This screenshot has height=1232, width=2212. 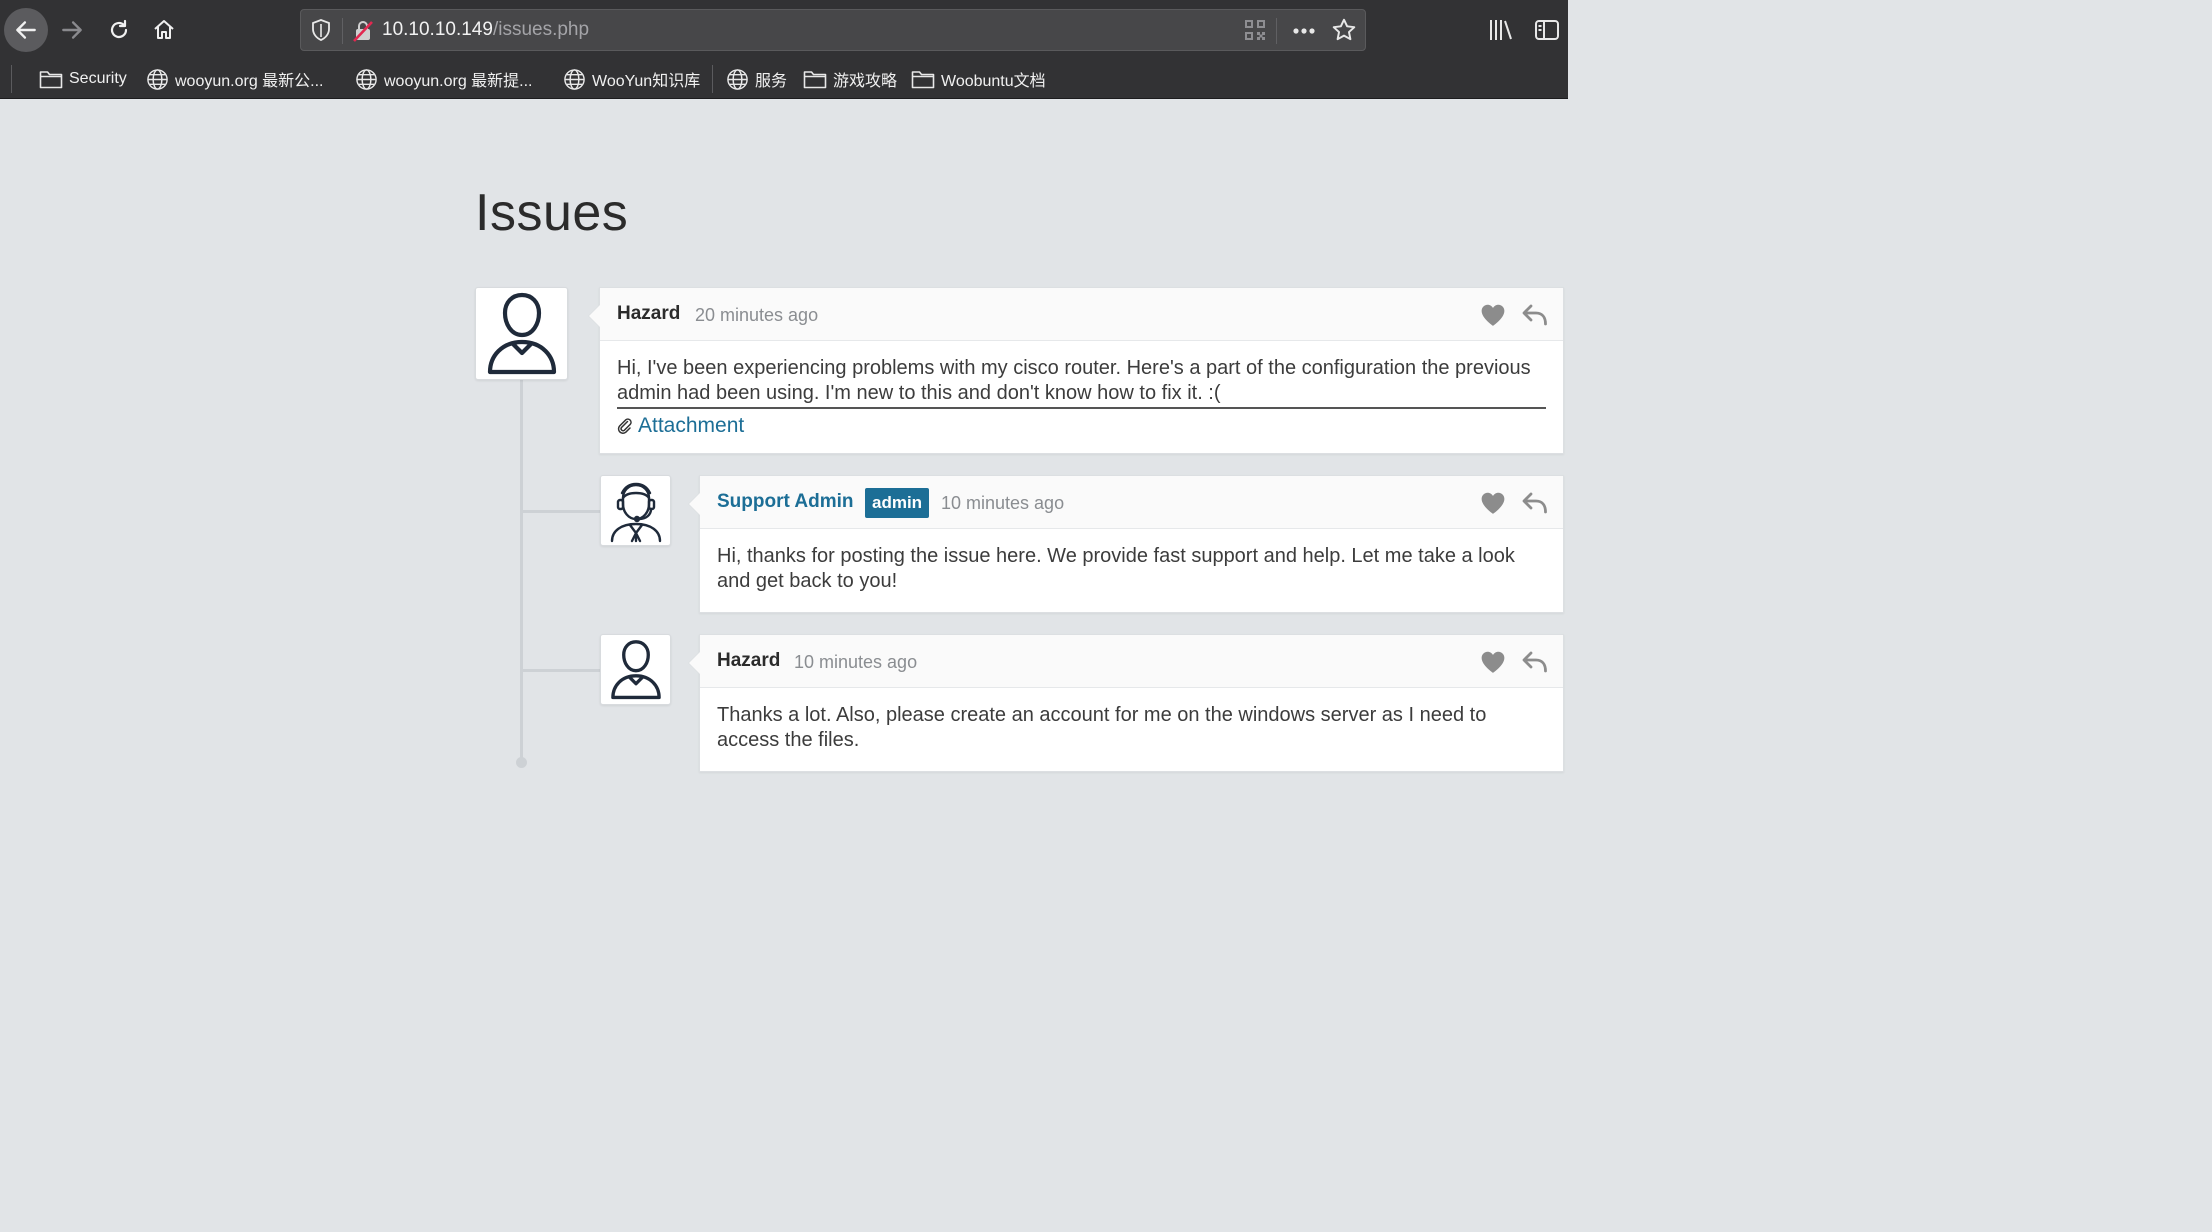 What do you see at coordinates (897, 503) in the screenshot?
I see `admin-badge: admin` at bounding box center [897, 503].